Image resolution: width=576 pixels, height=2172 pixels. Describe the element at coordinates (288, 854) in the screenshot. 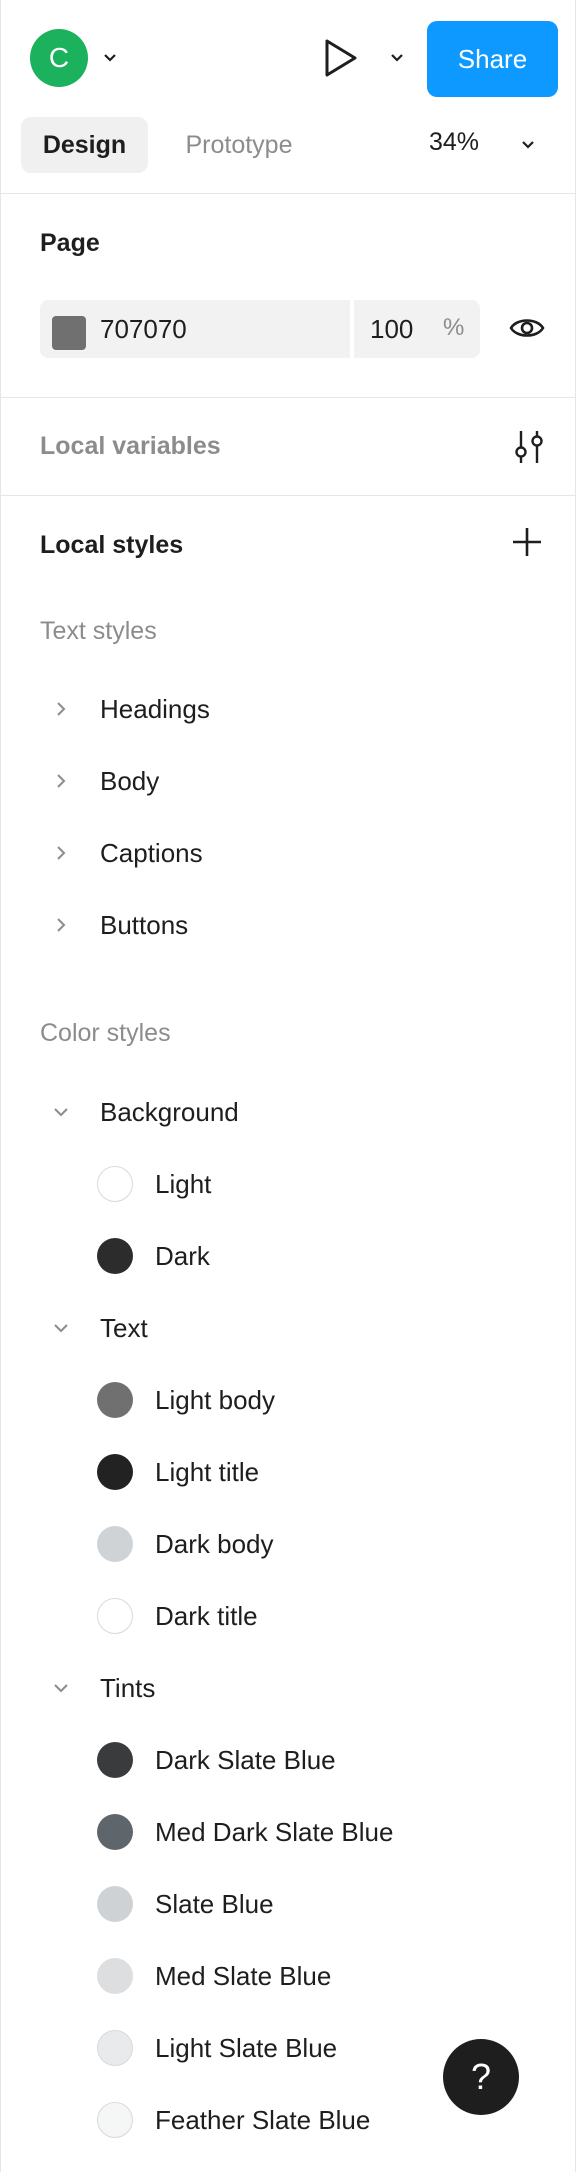

I see `text-style-group: Captions` at that location.